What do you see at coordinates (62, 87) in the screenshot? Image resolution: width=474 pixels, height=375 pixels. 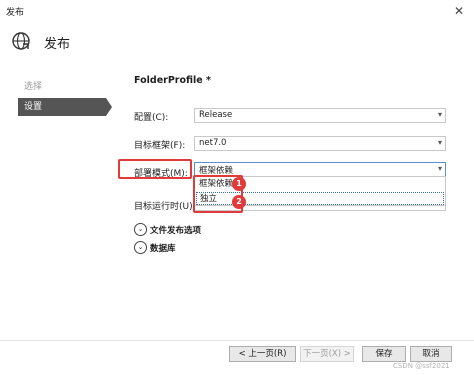 I see `step-select: 选择` at bounding box center [62, 87].